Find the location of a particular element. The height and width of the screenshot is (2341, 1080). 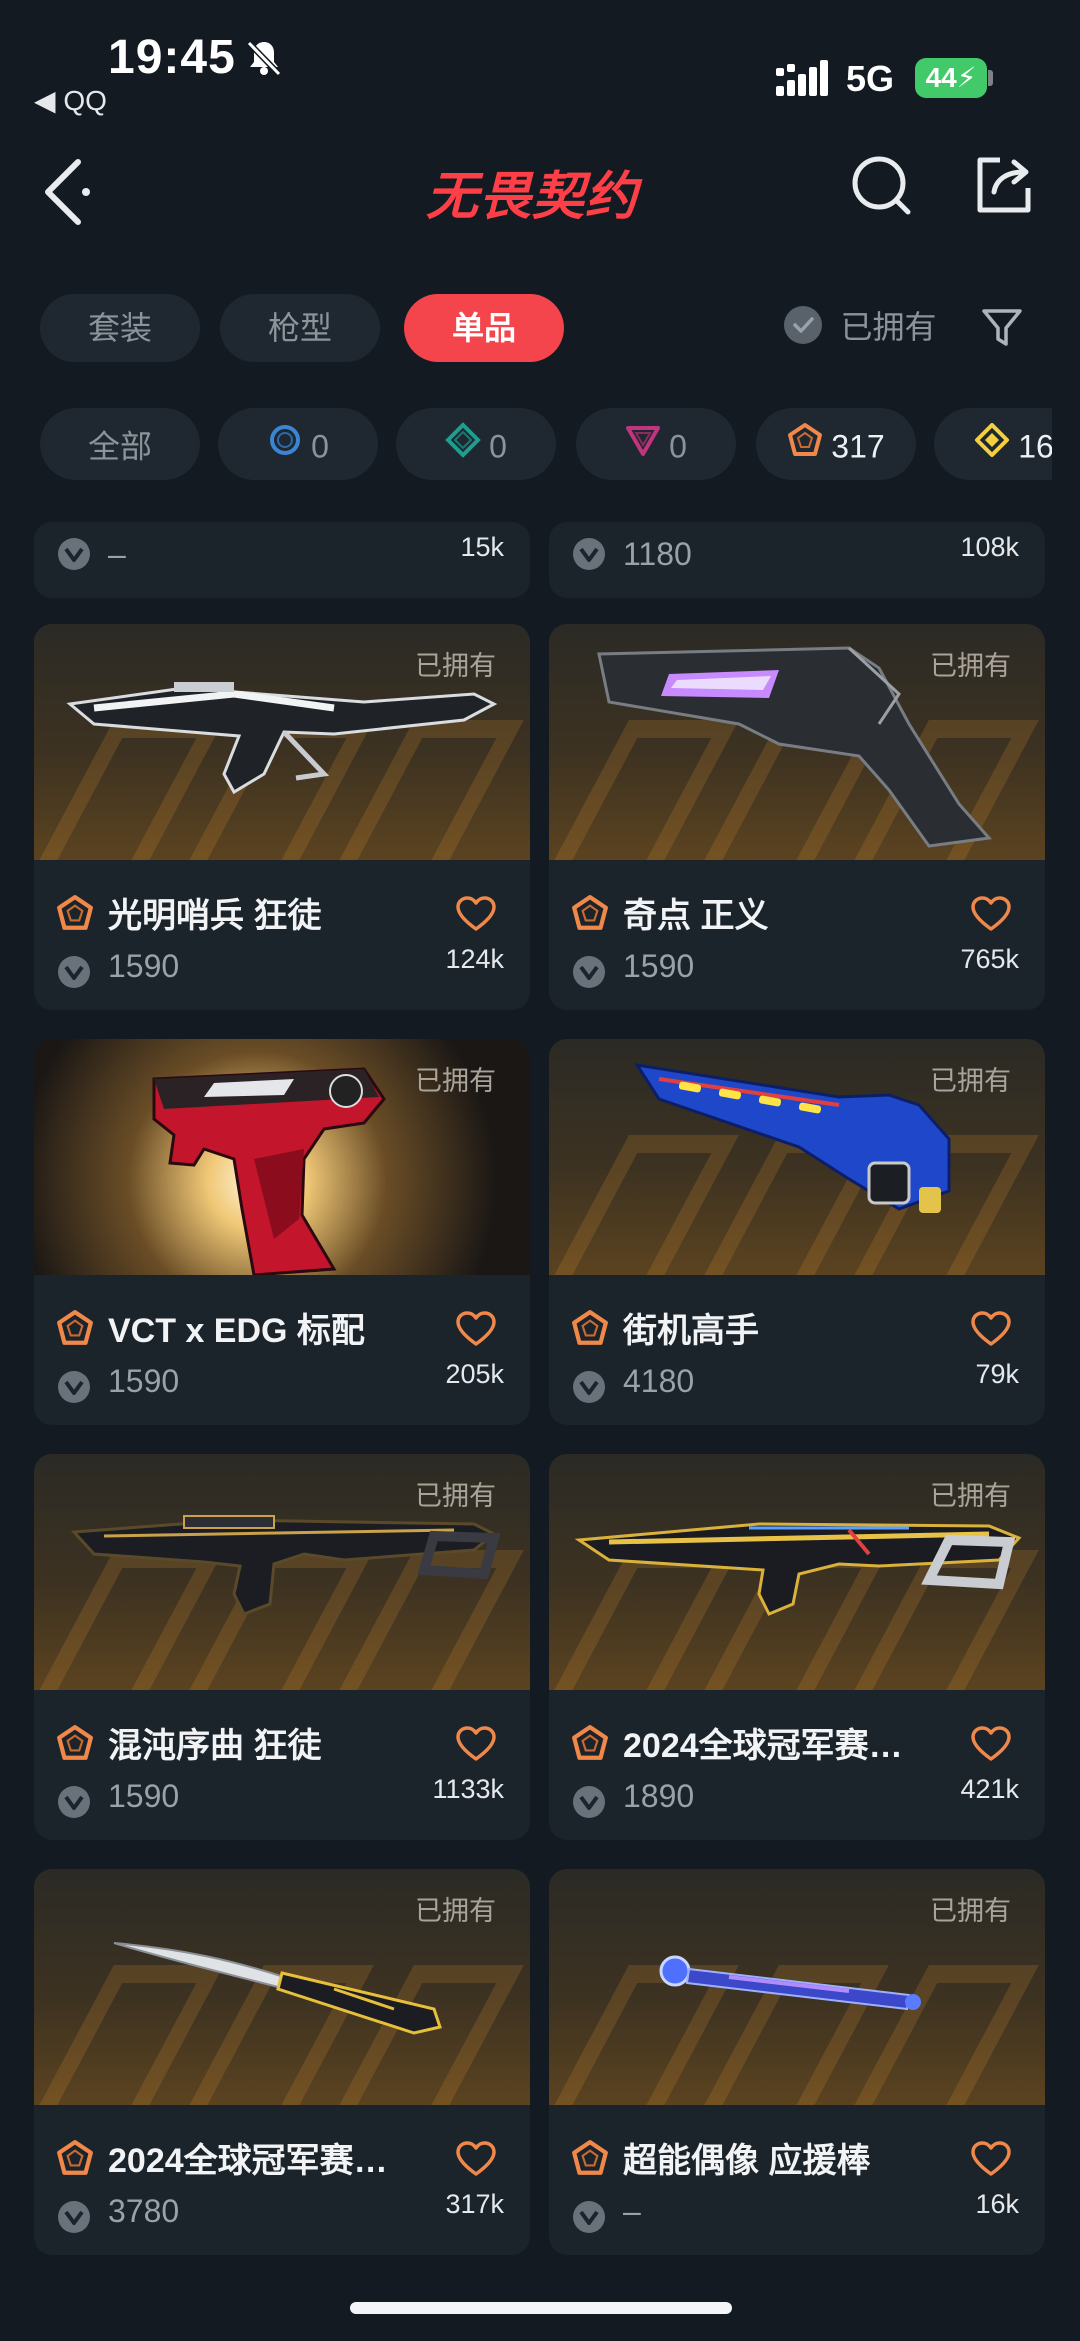

battery-indicator: 44⚡ is located at coordinates (951, 78).